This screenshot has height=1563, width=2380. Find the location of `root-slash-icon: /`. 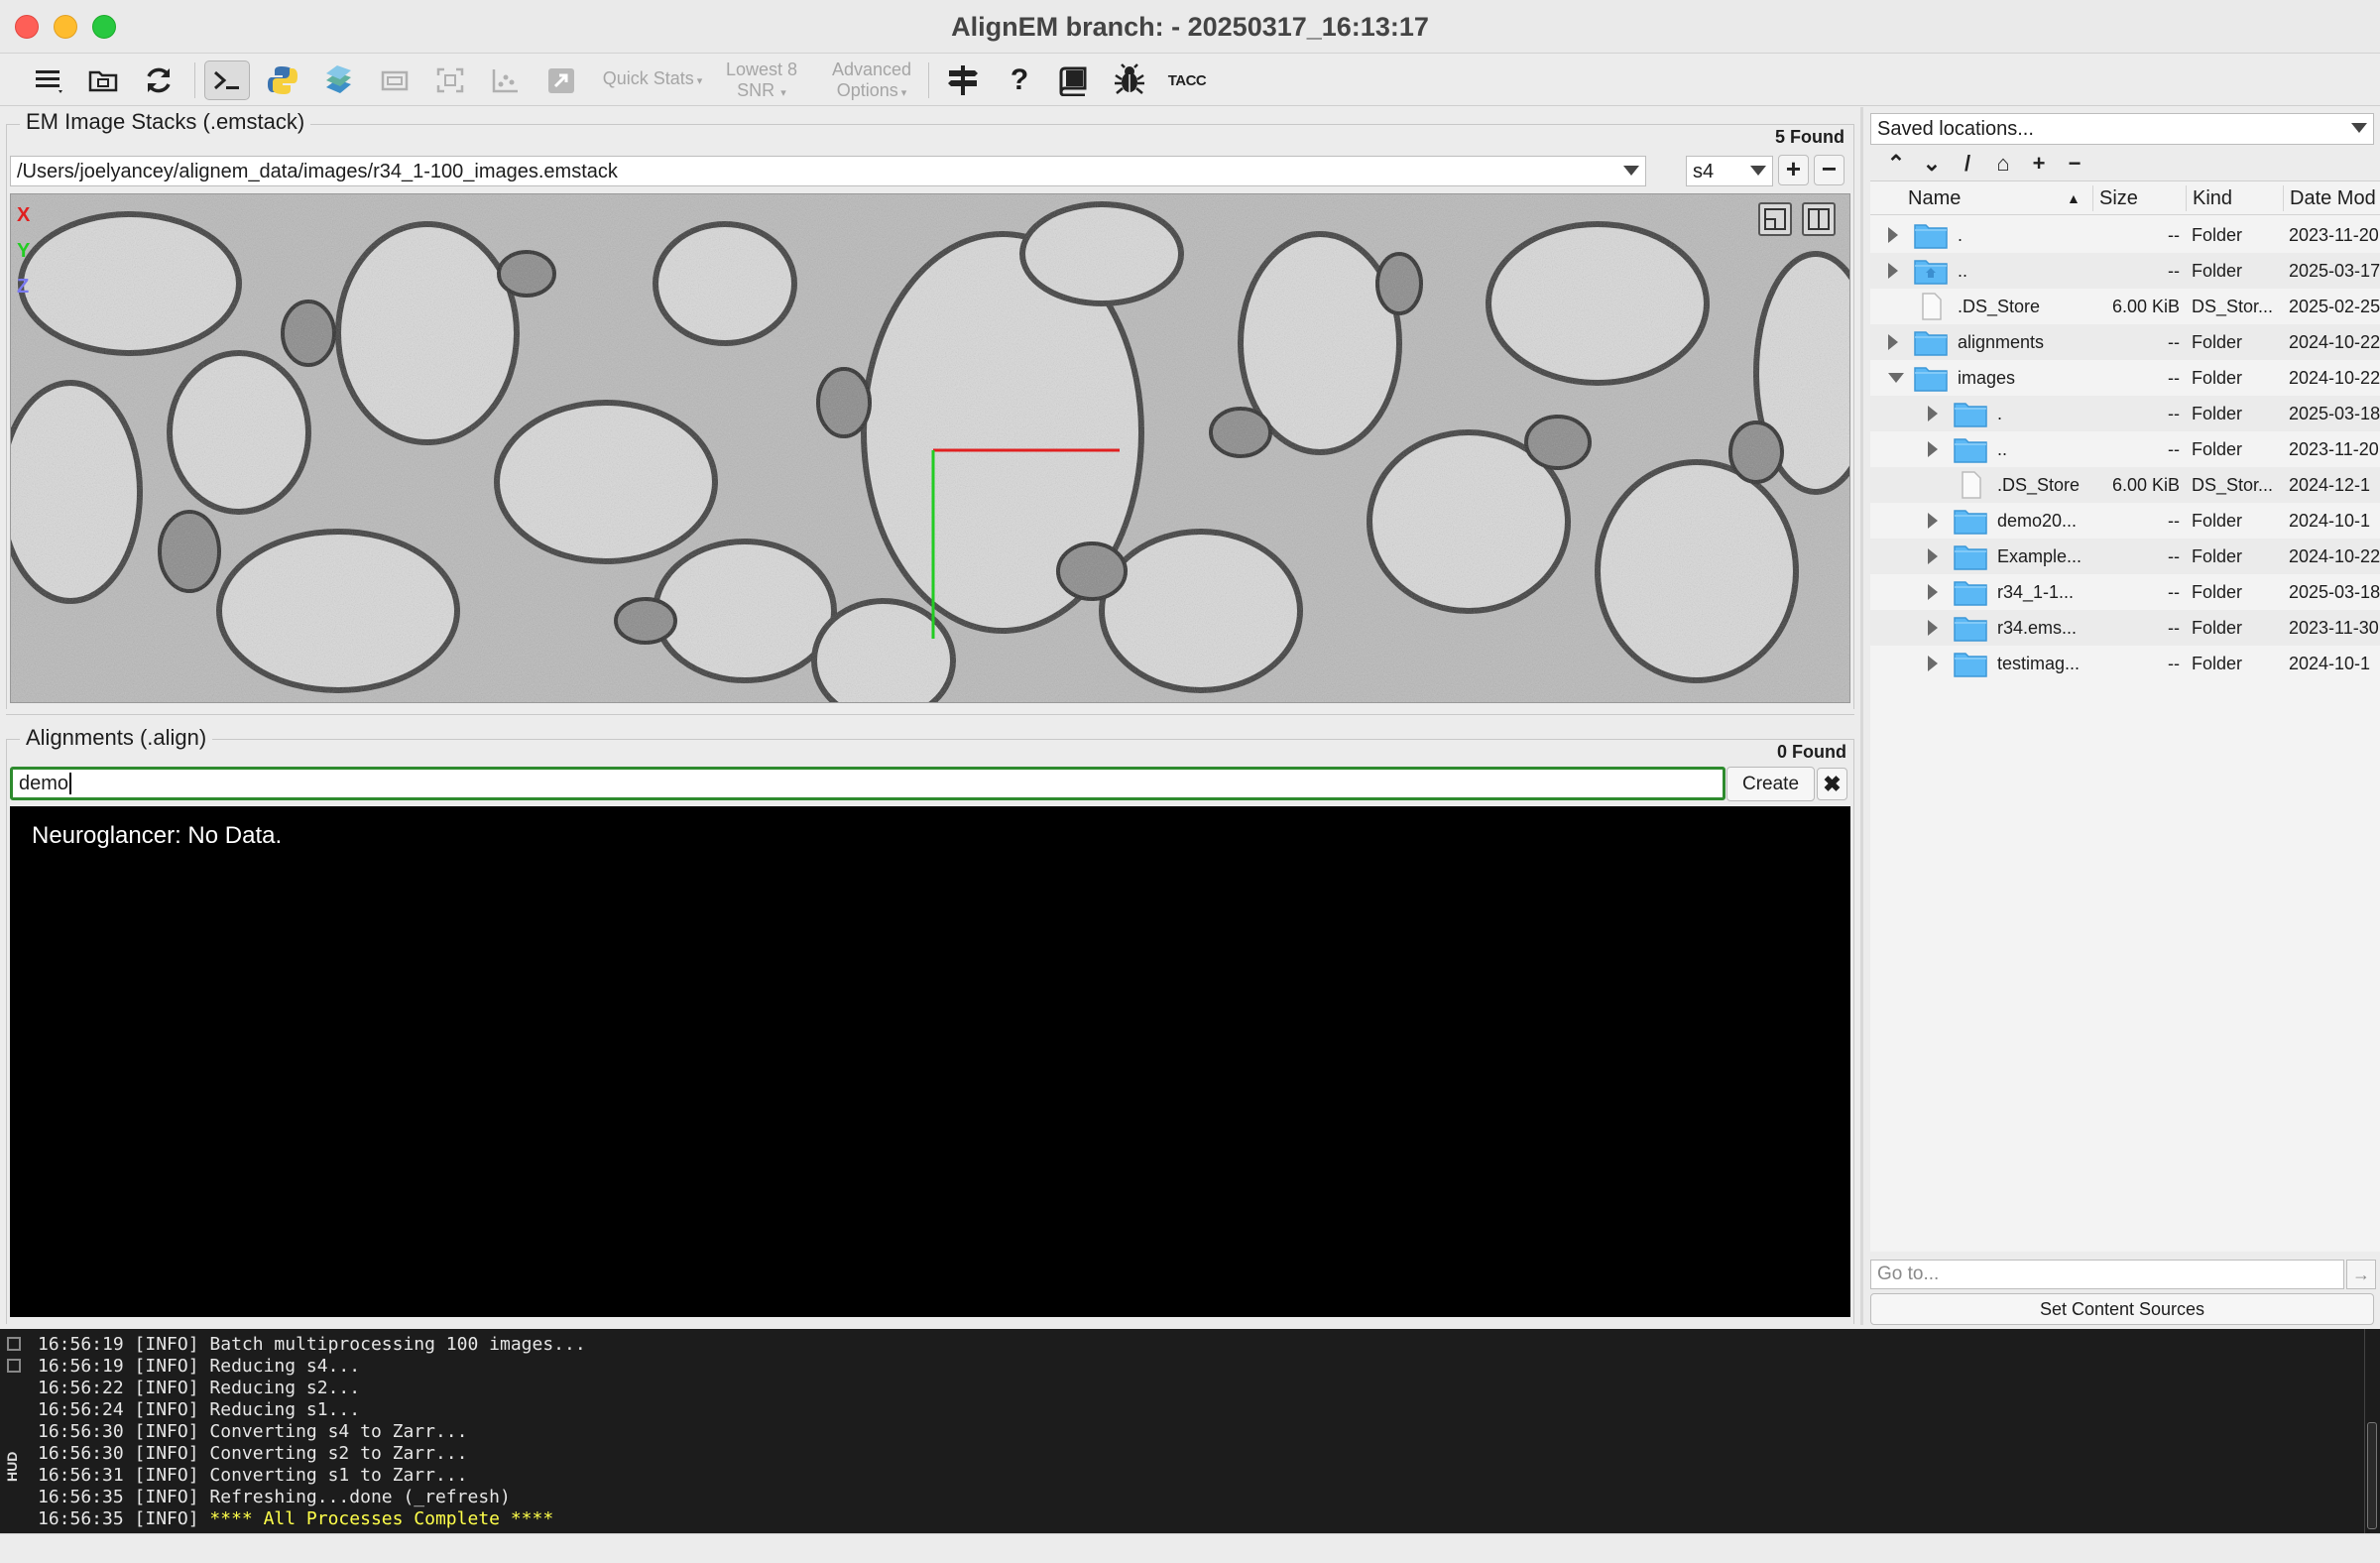

root-slash-icon: / is located at coordinates (1967, 164).